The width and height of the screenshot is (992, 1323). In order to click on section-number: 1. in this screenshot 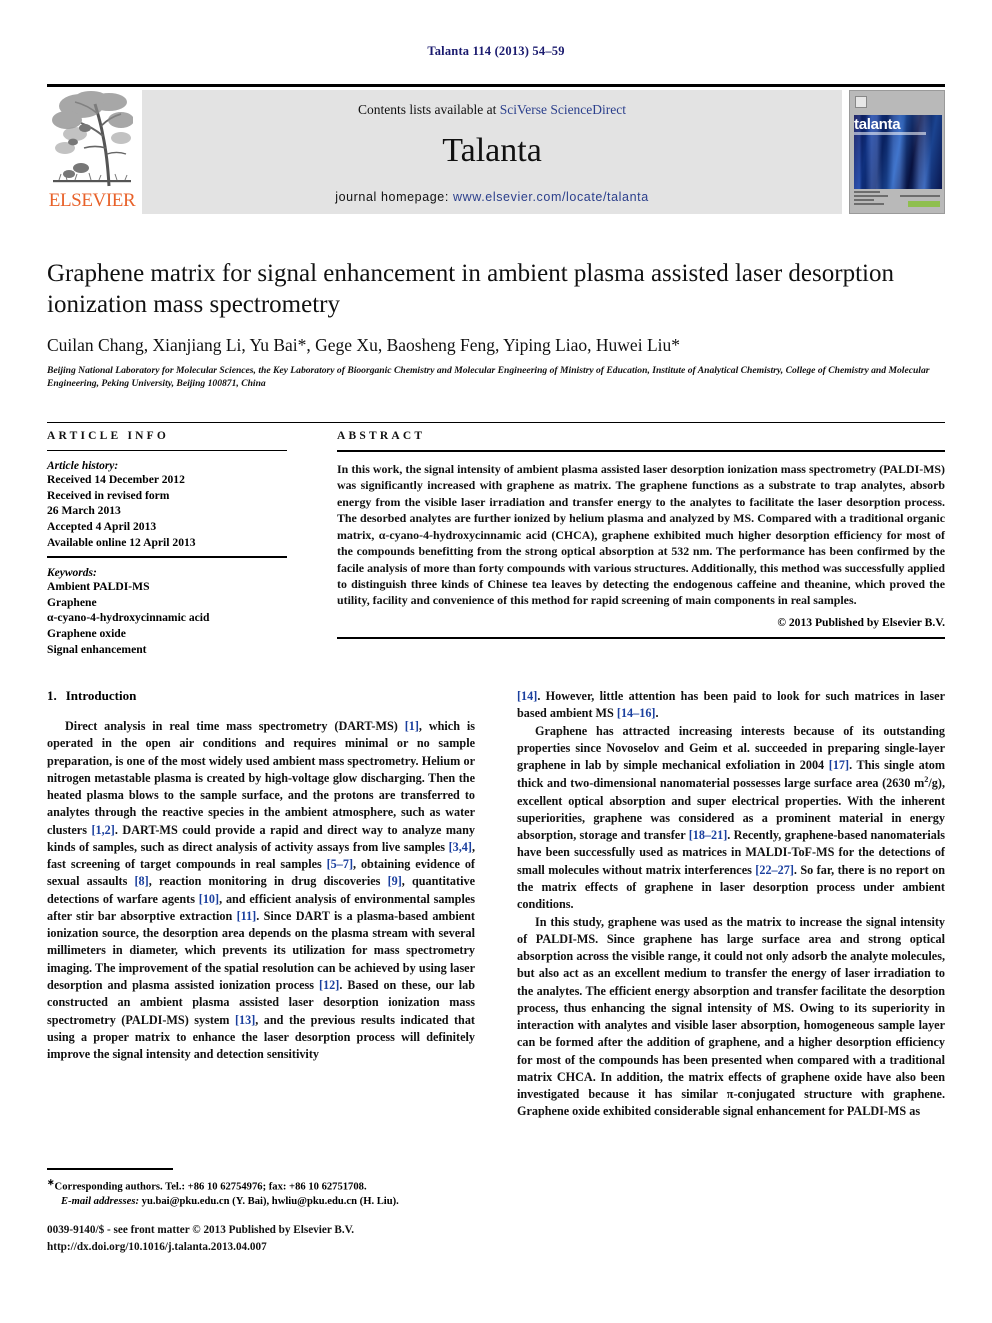, I will do `click(52, 695)`.